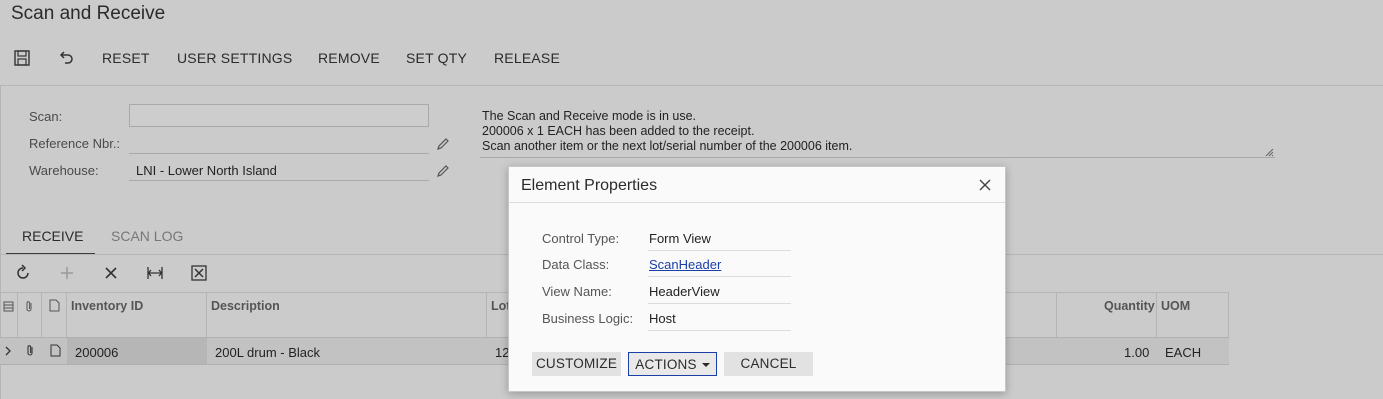 The image size is (1383, 399). What do you see at coordinates (46, 116) in the screenshot?
I see `scan-label: Scan:` at bounding box center [46, 116].